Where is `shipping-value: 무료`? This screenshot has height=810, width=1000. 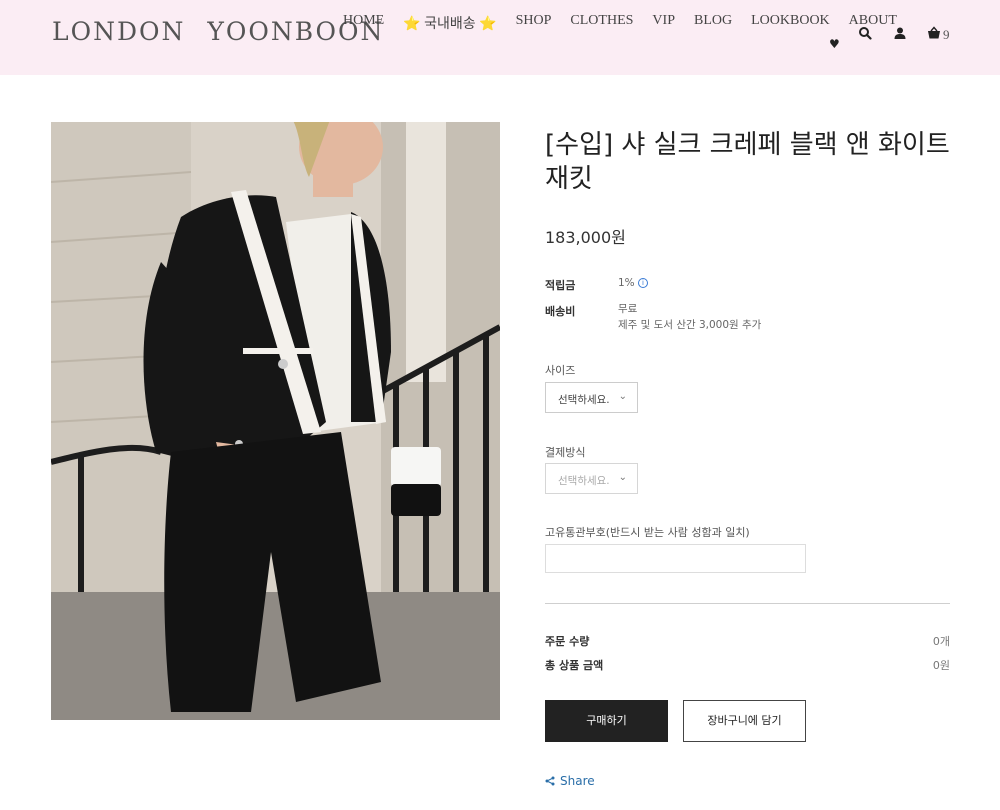 shipping-value: 무료 is located at coordinates (628, 309).